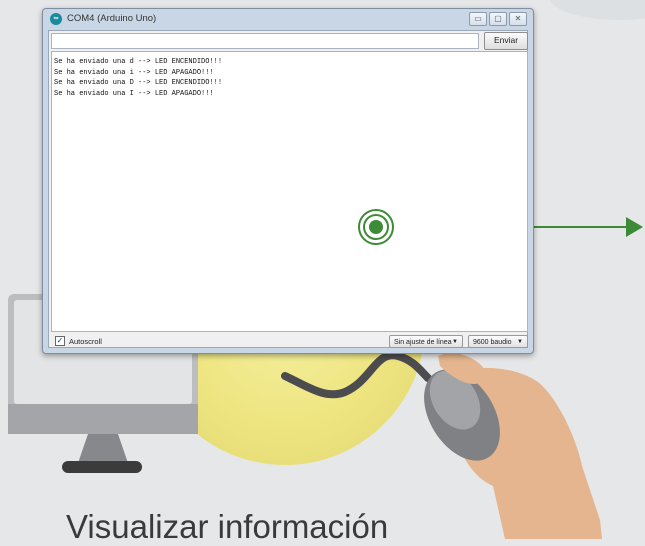 The image size is (645, 546). I want to click on baud-rate-select: 9600 baudio ▼, so click(498, 341).